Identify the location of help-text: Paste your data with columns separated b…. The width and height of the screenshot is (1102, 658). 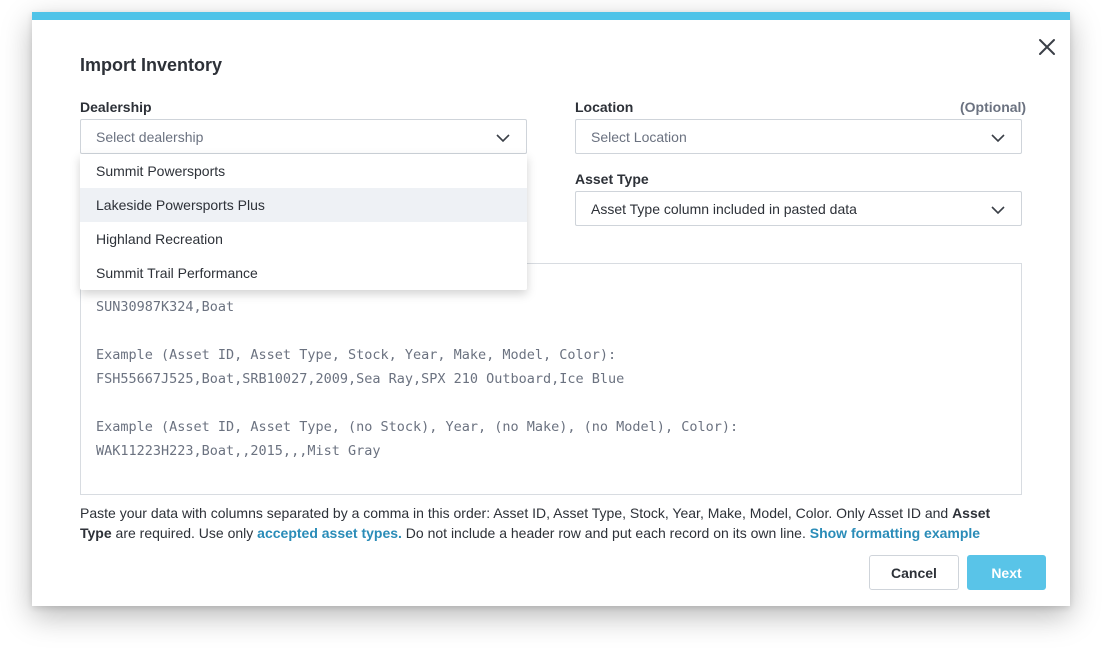
(552, 523).